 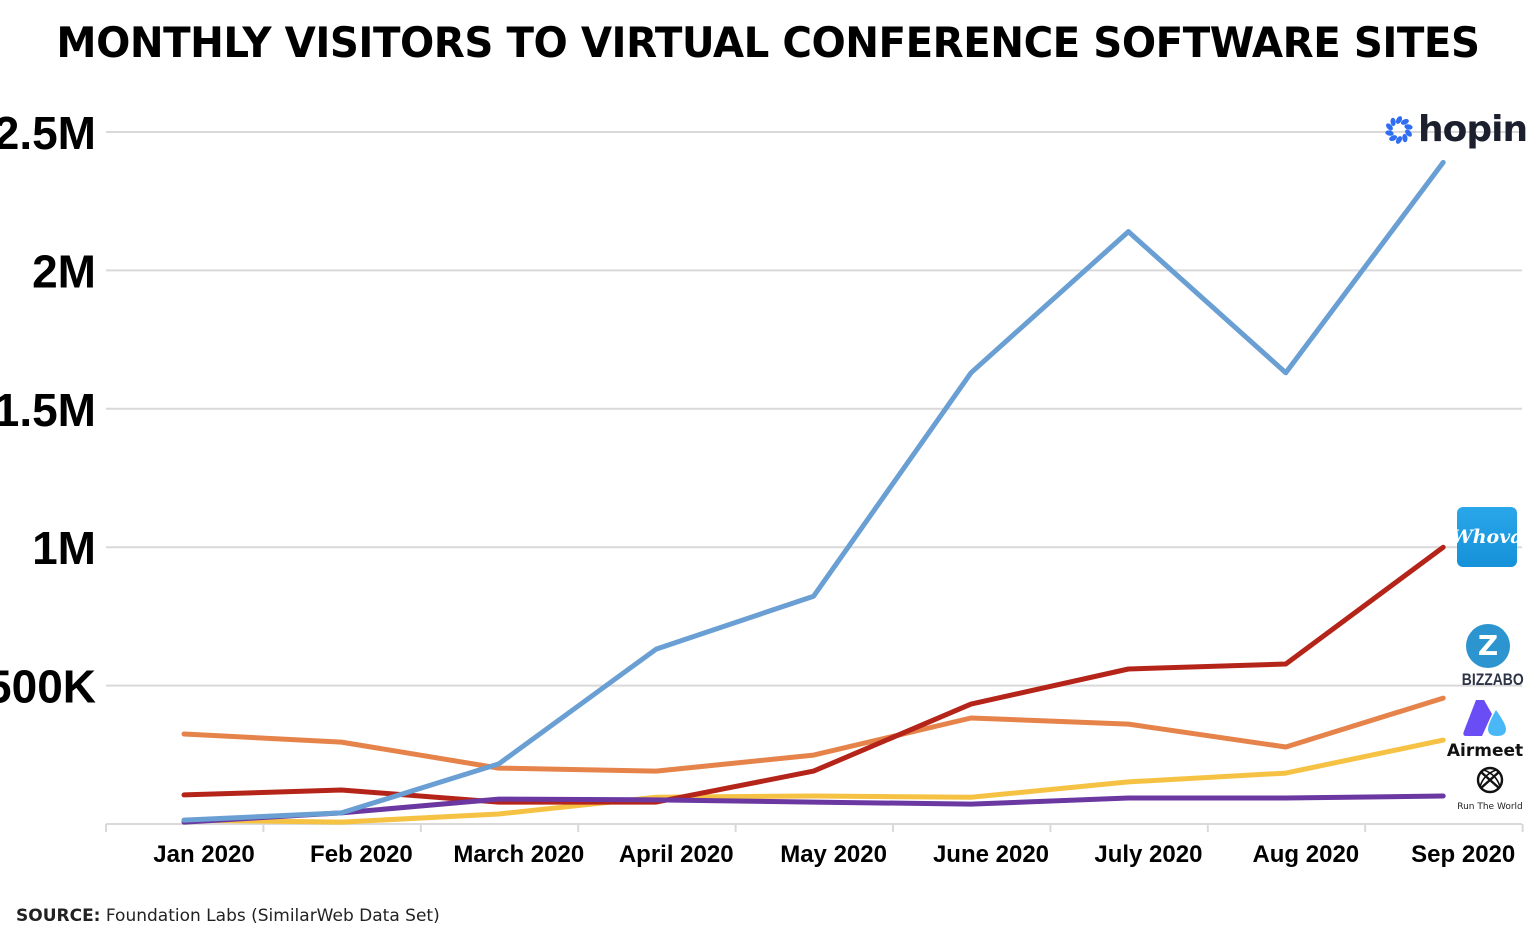 I want to click on x-tick-label: March 2020, so click(x=518, y=854).